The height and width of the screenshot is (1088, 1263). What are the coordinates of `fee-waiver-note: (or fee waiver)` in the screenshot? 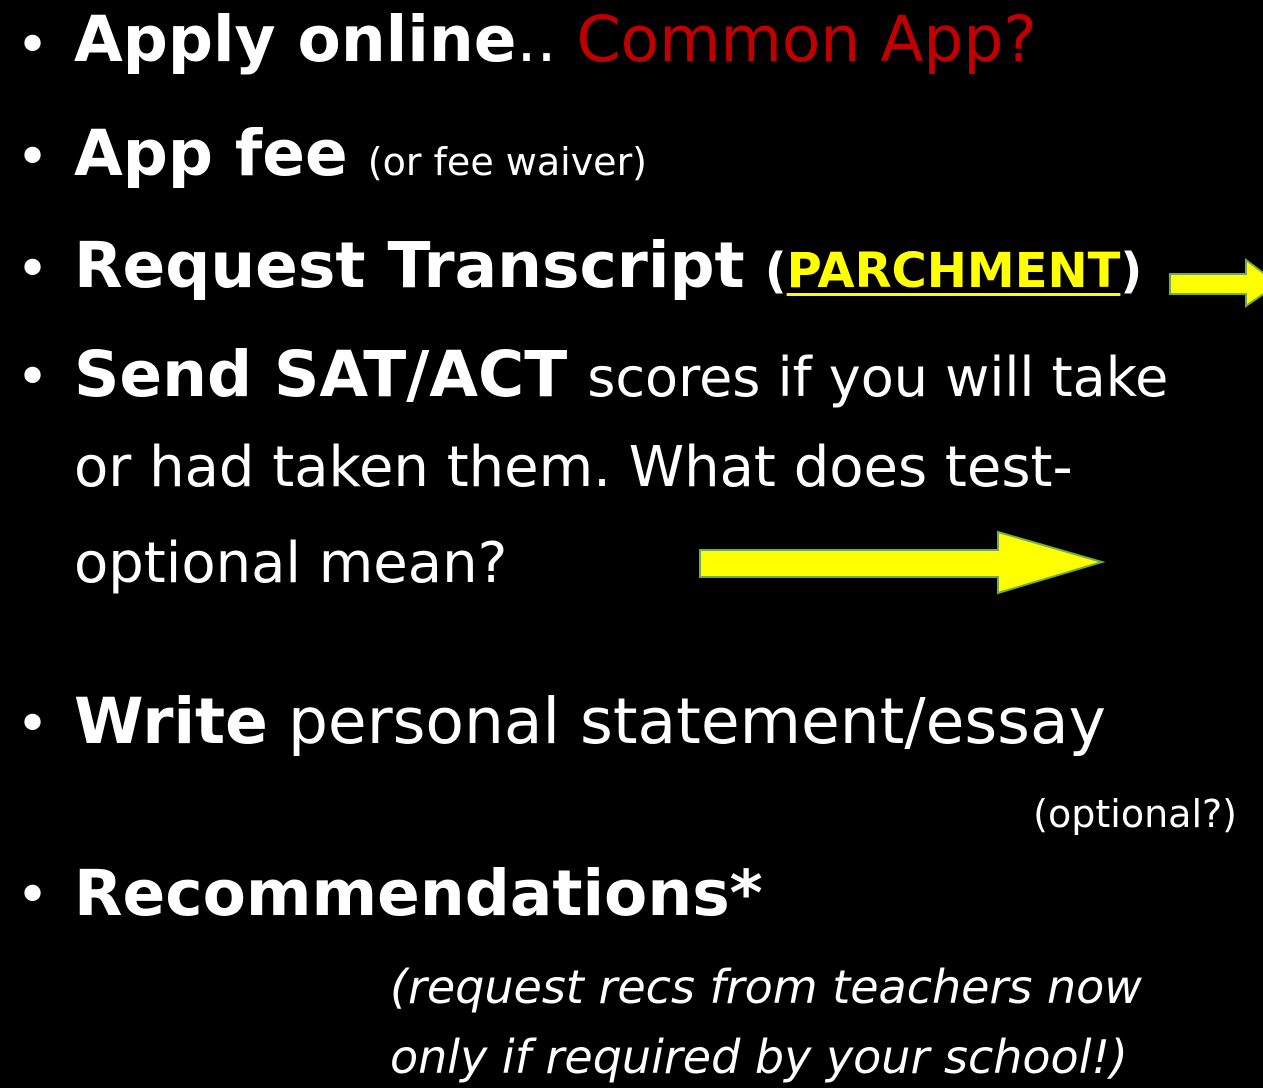 It's located at (507, 162).